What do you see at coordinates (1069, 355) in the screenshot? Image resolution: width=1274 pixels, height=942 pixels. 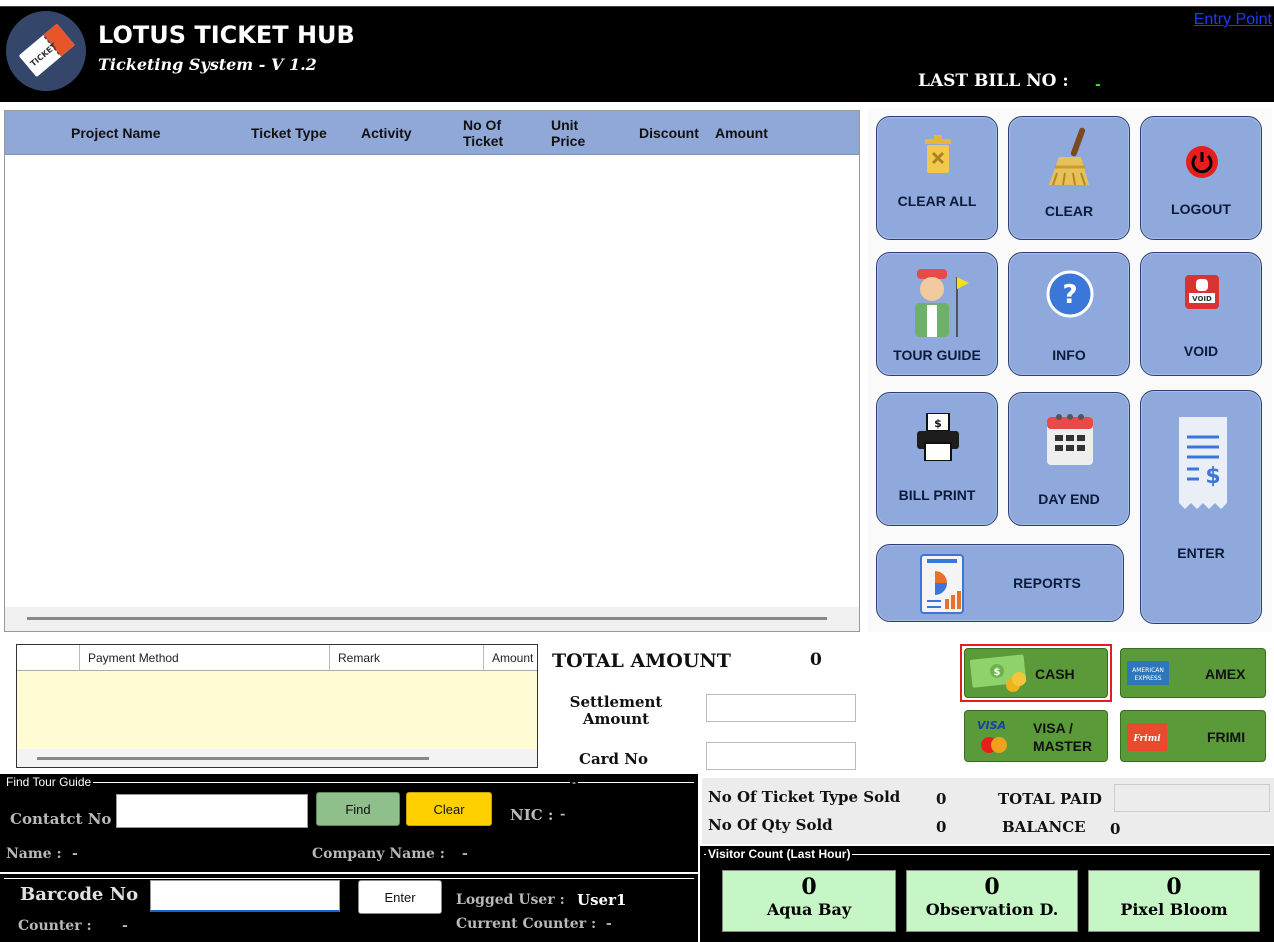 I see `info-label: INFO` at bounding box center [1069, 355].